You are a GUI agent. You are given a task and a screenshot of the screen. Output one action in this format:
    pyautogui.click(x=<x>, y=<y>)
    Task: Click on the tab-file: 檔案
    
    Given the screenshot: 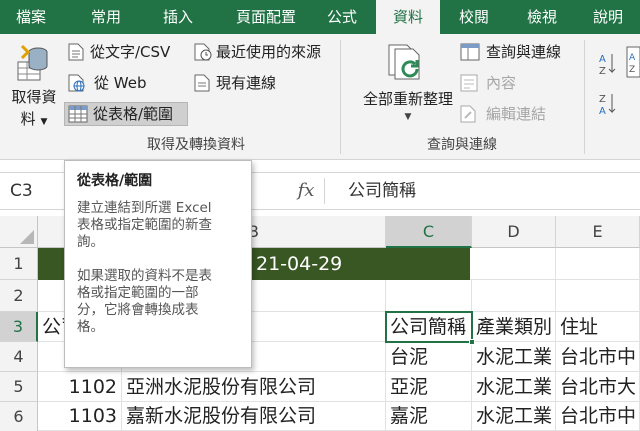 What is the action you would take?
    pyautogui.click(x=31, y=17)
    